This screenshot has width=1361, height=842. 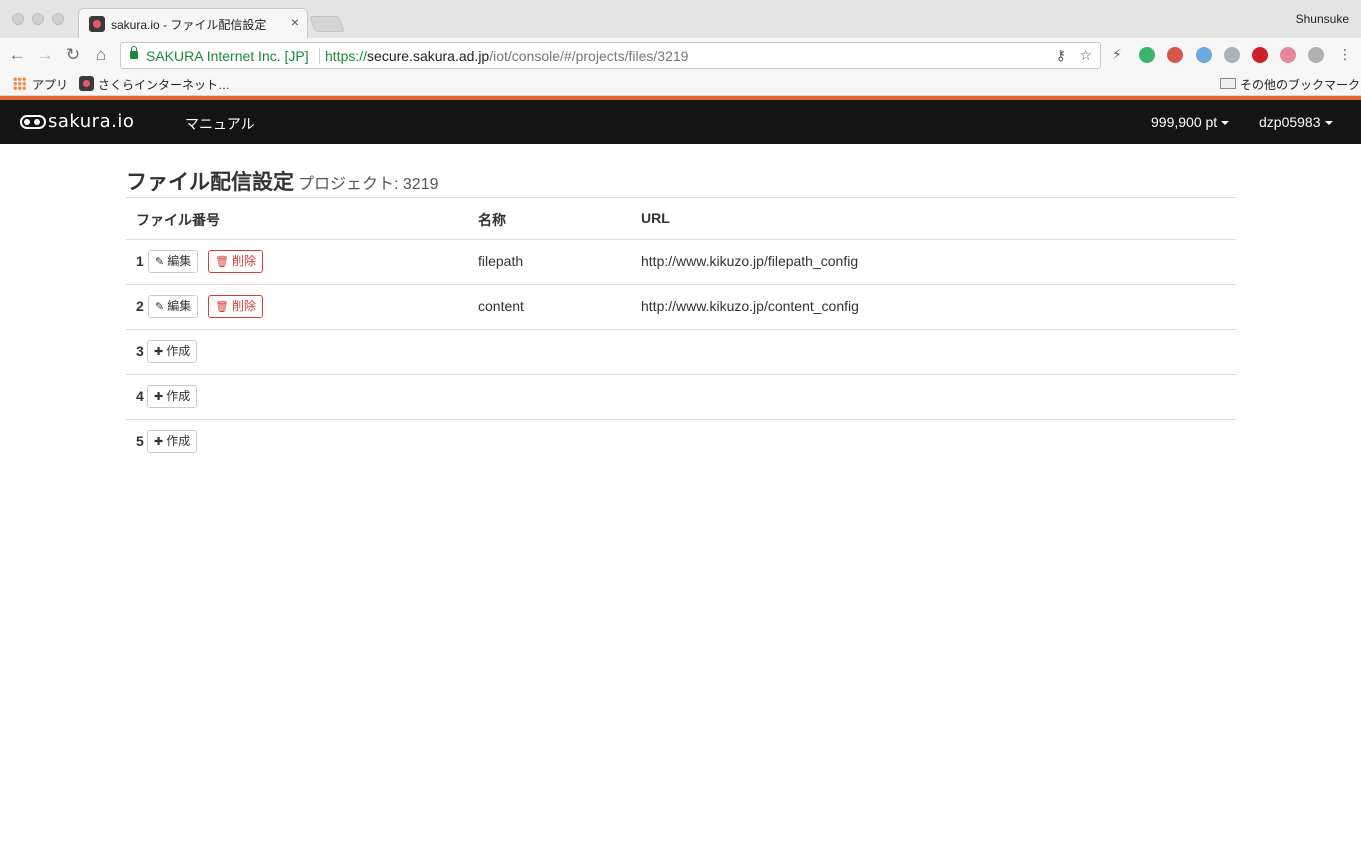 What do you see at coordinates (33, 122) in the screenshot?
I see `sakura-logo-mark-icon` at bounding box center [33, 122].